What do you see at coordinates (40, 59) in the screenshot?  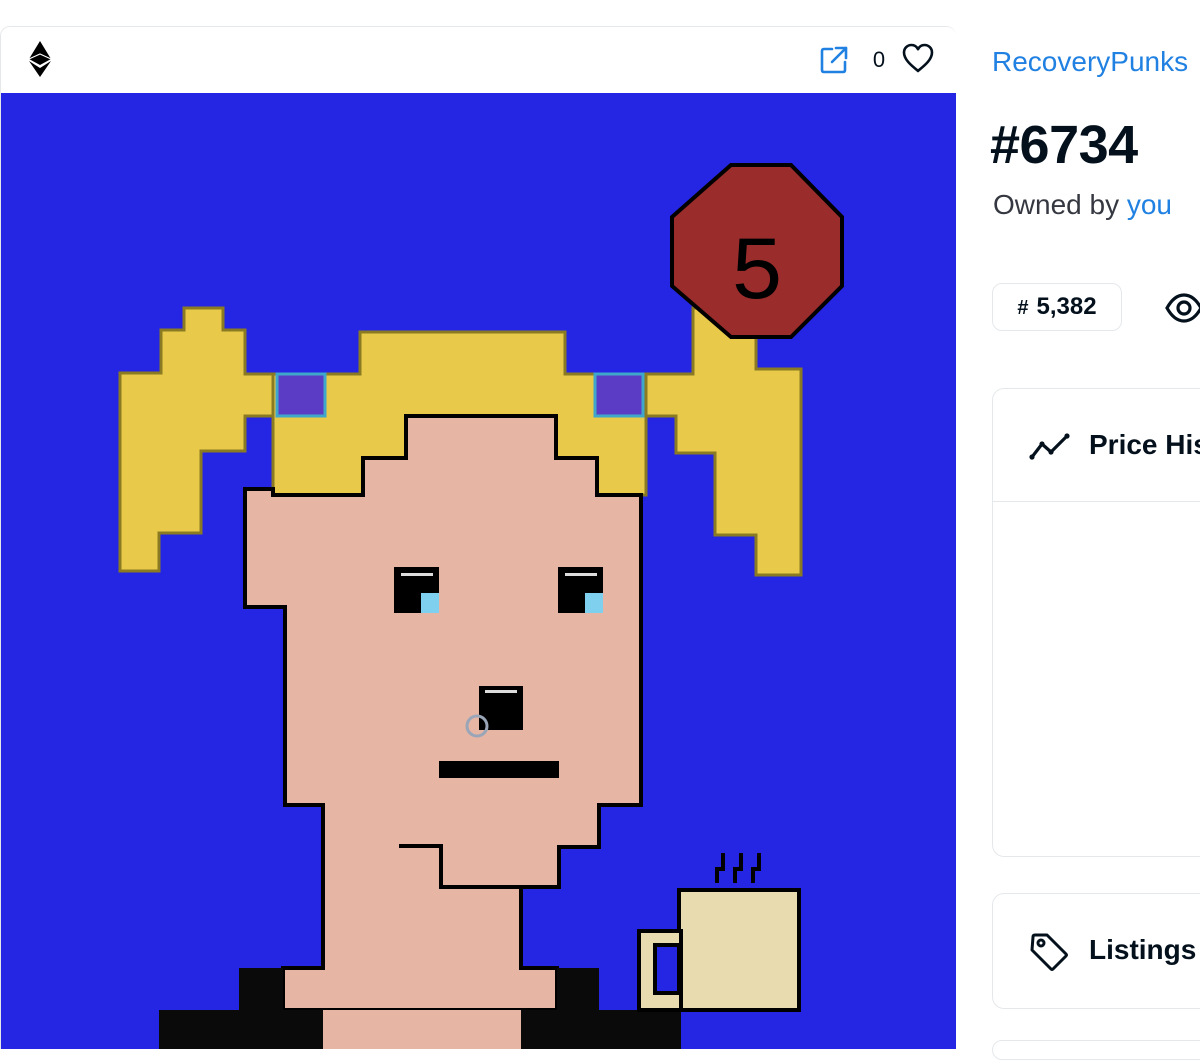 I see `ethereum-icon` at bounding box center [40, 59].